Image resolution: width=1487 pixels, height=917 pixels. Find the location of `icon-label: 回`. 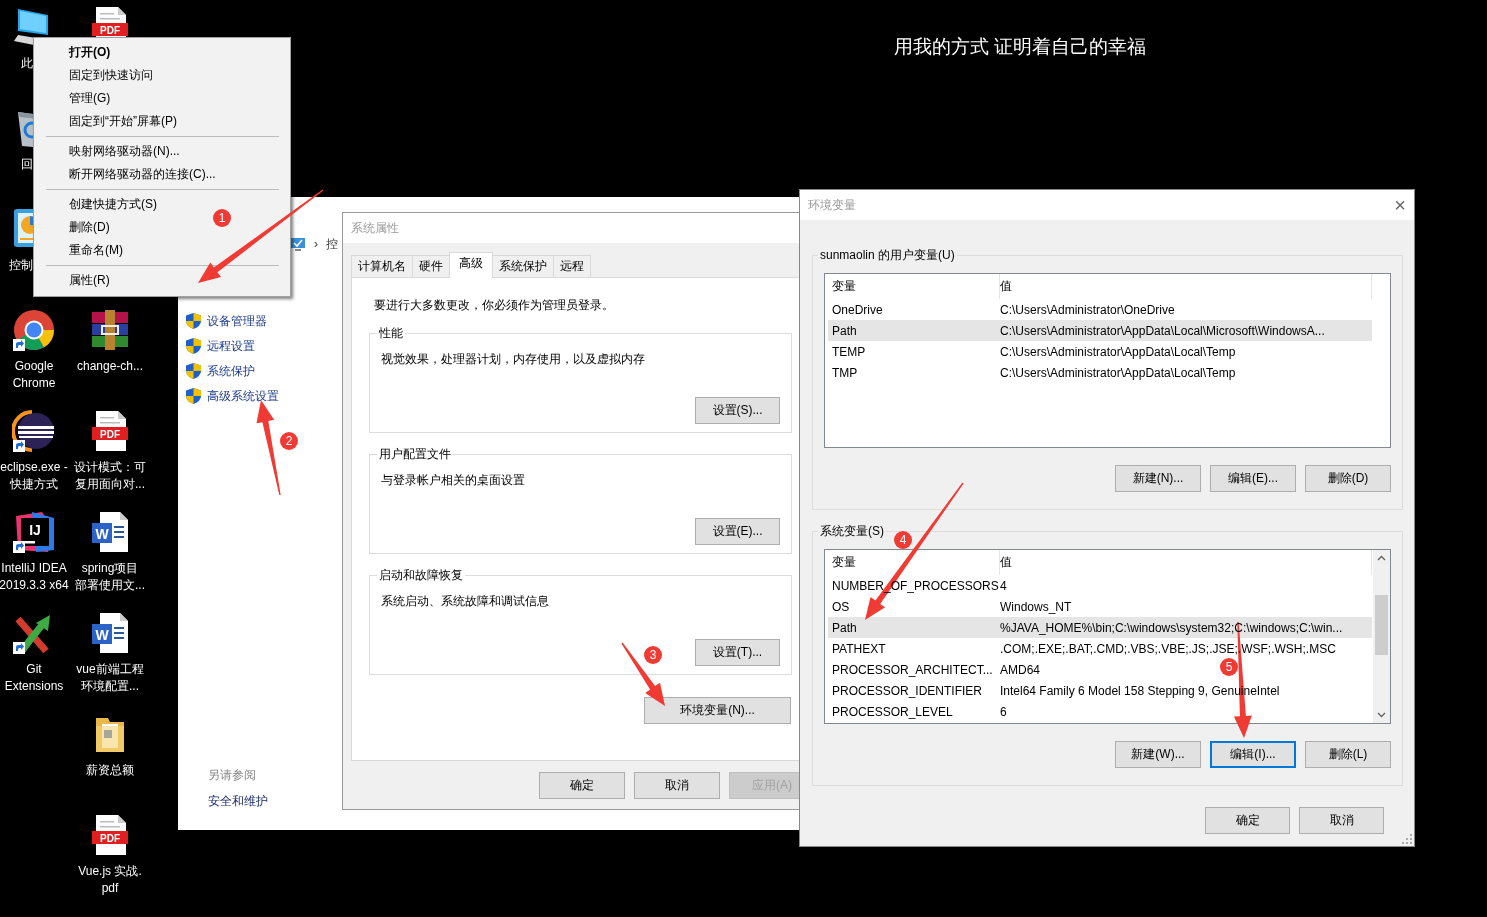

icon-label: 回 is located at coordinates (27, 164).